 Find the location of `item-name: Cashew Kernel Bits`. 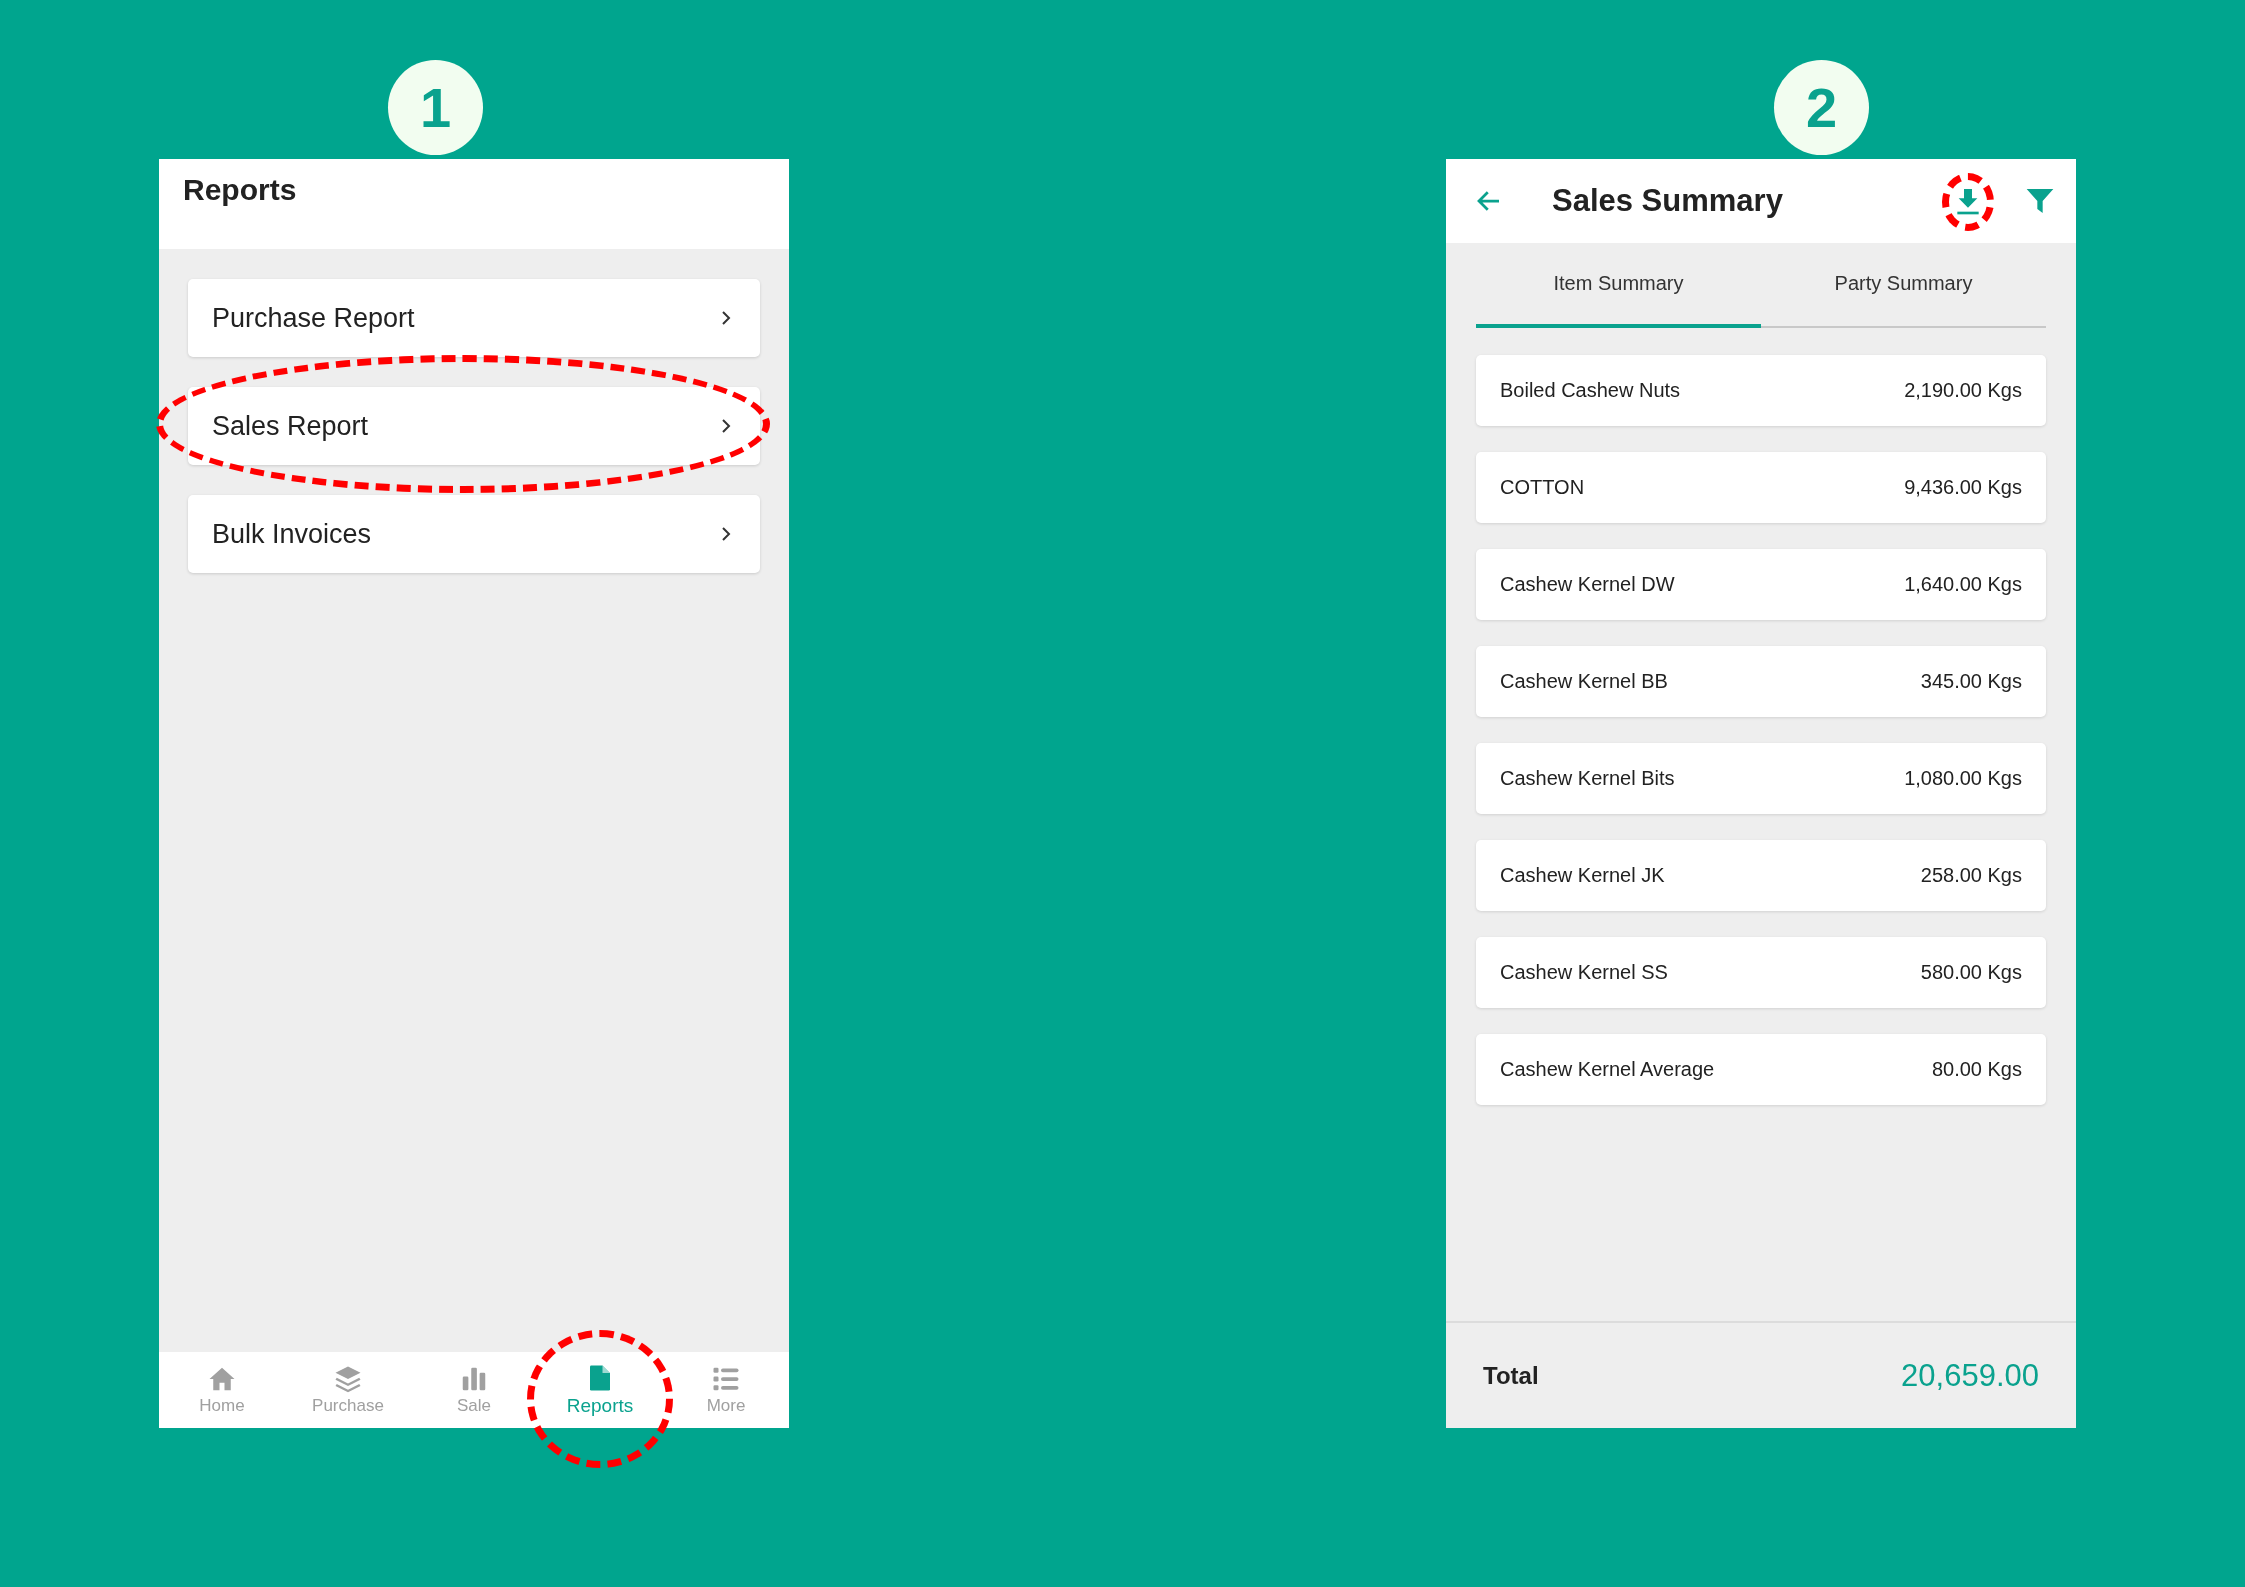

item-name: Cashew Kernel Bits is located at coordinates (1587, 778).